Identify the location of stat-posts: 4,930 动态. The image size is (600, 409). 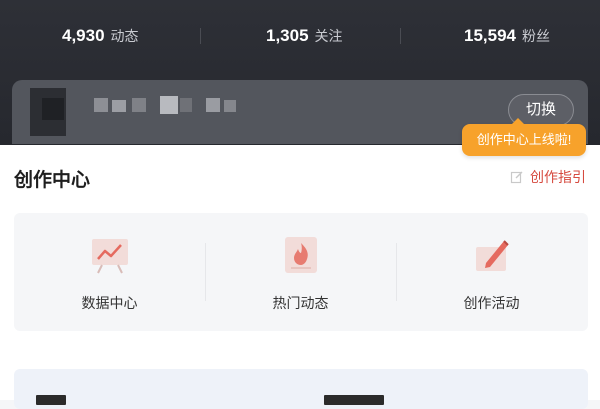
(100, 36).